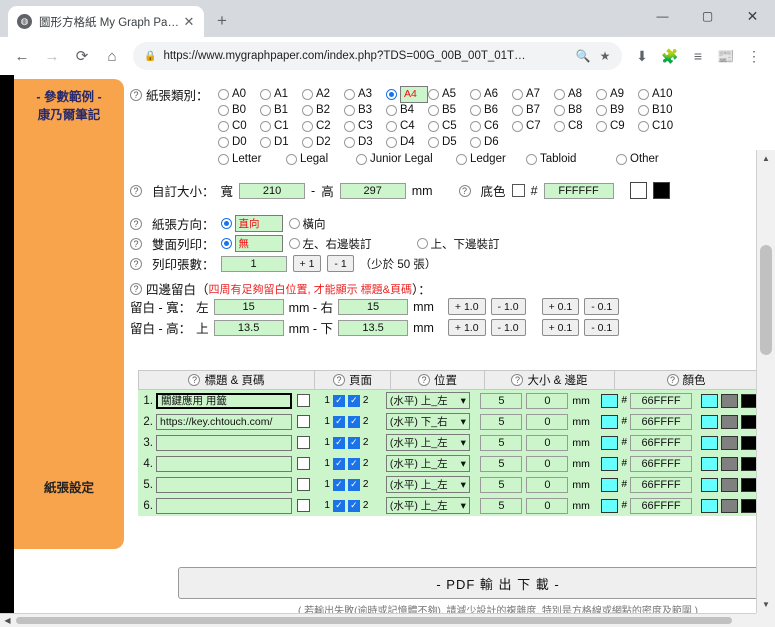 This screenshot has height=627, width=775. I want to click on radio-C0: C0, so click(239, 126).